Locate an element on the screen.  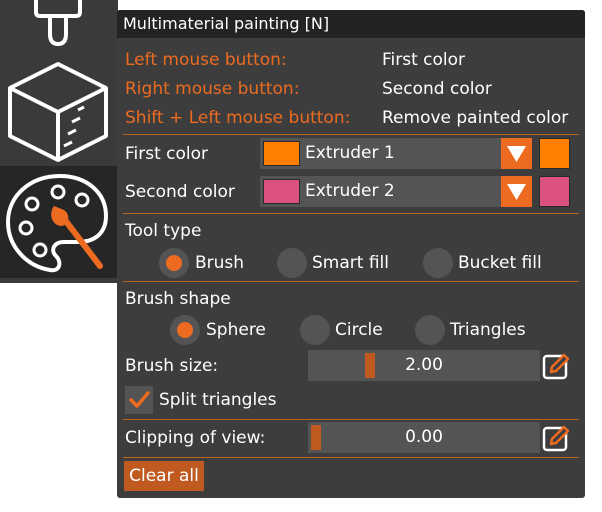
smart-fill-radio-label: Smart fill is located at coordinates (350, 263).